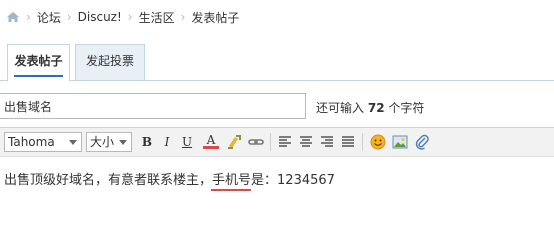 Image resolution: width=554 pixels, height=240 pixels. What do you see at coordinates (378, 142) in the screenshot?
I see `emoticon-icon` at bounding box center [378, 142].